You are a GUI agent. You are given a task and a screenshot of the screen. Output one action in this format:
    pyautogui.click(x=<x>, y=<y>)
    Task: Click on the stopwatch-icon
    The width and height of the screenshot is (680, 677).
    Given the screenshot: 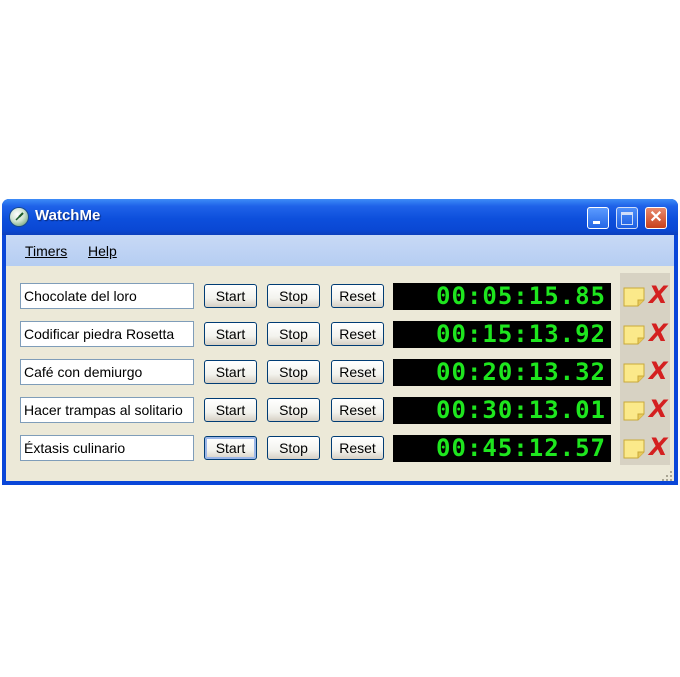 What is the action you would take?
    pyautogui.click(x=19, y=217)
    